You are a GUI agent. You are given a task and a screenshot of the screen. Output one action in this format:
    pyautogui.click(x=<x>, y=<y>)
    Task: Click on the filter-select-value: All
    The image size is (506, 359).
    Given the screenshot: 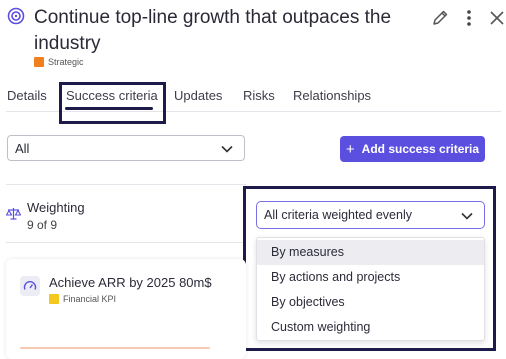 What is the action you would take?
    pyautogui.click(x=22, y=148)
    